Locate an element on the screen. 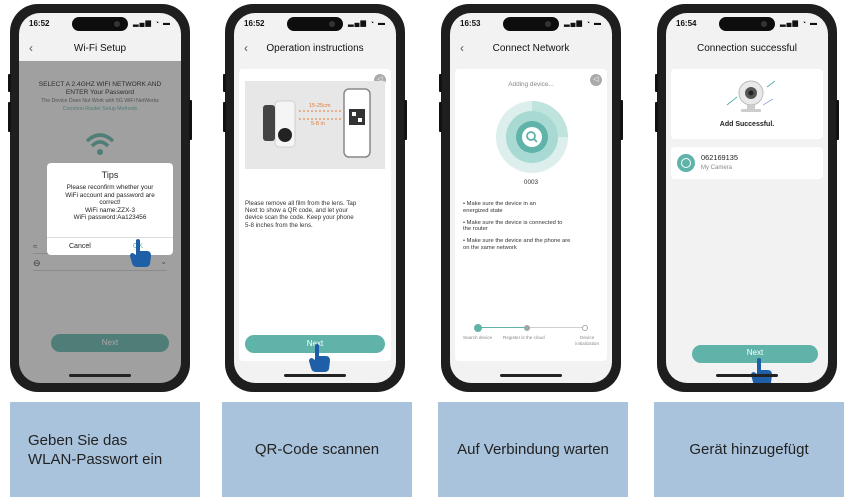  sound-icon: ◁ is located at coordinates (596, 80).